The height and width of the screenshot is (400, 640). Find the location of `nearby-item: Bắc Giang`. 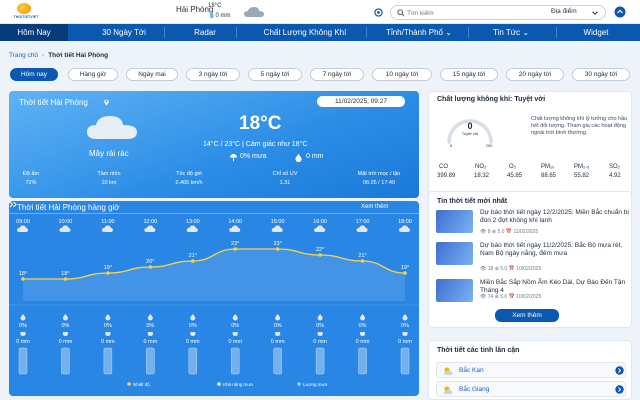

nearby-item: Bắc Giang is located at coordinates (531, 389).